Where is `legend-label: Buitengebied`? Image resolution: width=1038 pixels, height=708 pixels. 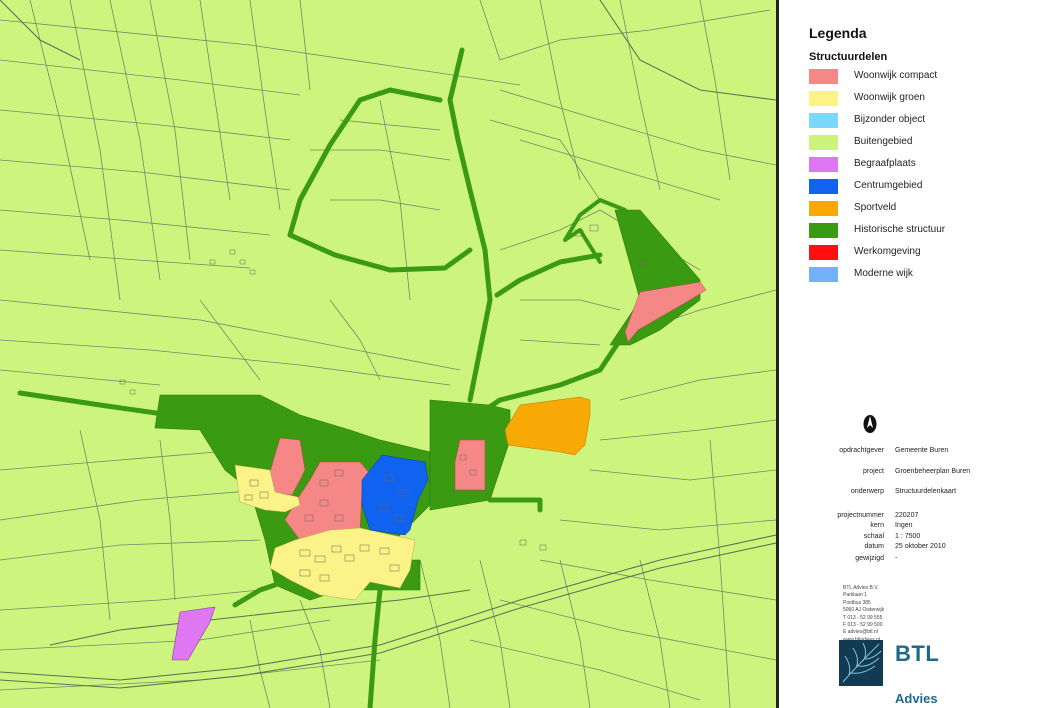 legend-label: Buitengebied is located at coordinates (883, 141).